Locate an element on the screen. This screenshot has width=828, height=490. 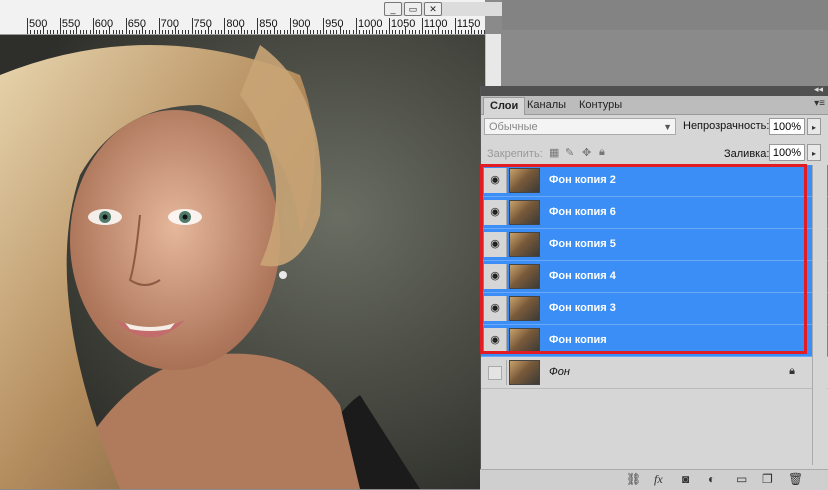
blend-mode-select: Обычные ▼ is located at coordinates (580, 126).